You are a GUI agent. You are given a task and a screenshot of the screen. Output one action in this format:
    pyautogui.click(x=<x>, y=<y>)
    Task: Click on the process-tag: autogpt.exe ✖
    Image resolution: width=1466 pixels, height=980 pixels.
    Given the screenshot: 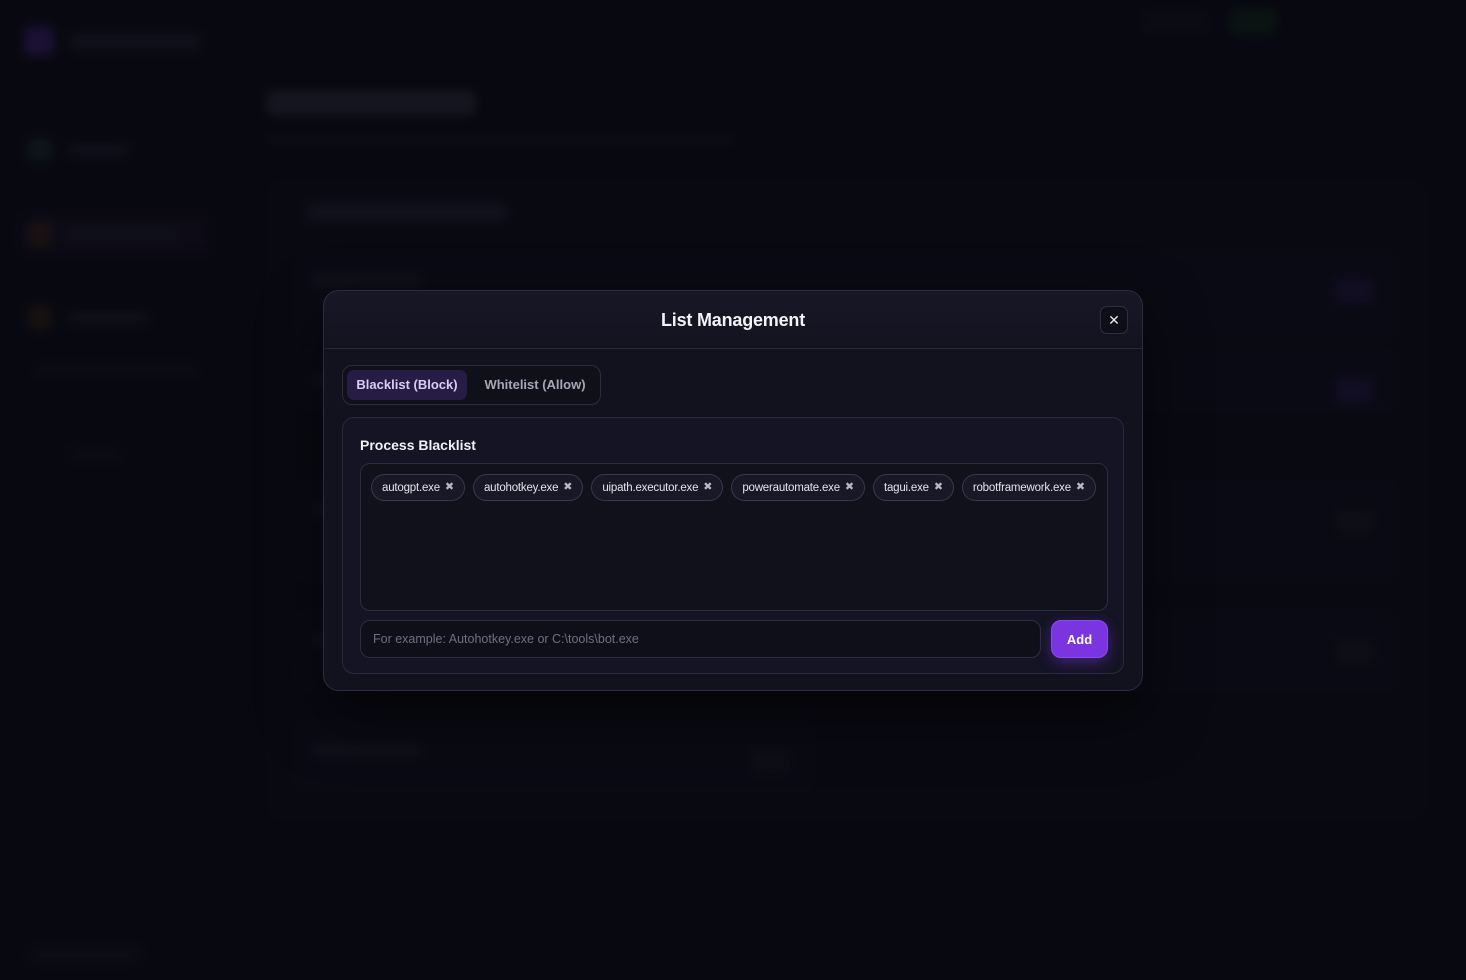 What is the action you would take?
    pyautogui.click(x=418, y=487)
    